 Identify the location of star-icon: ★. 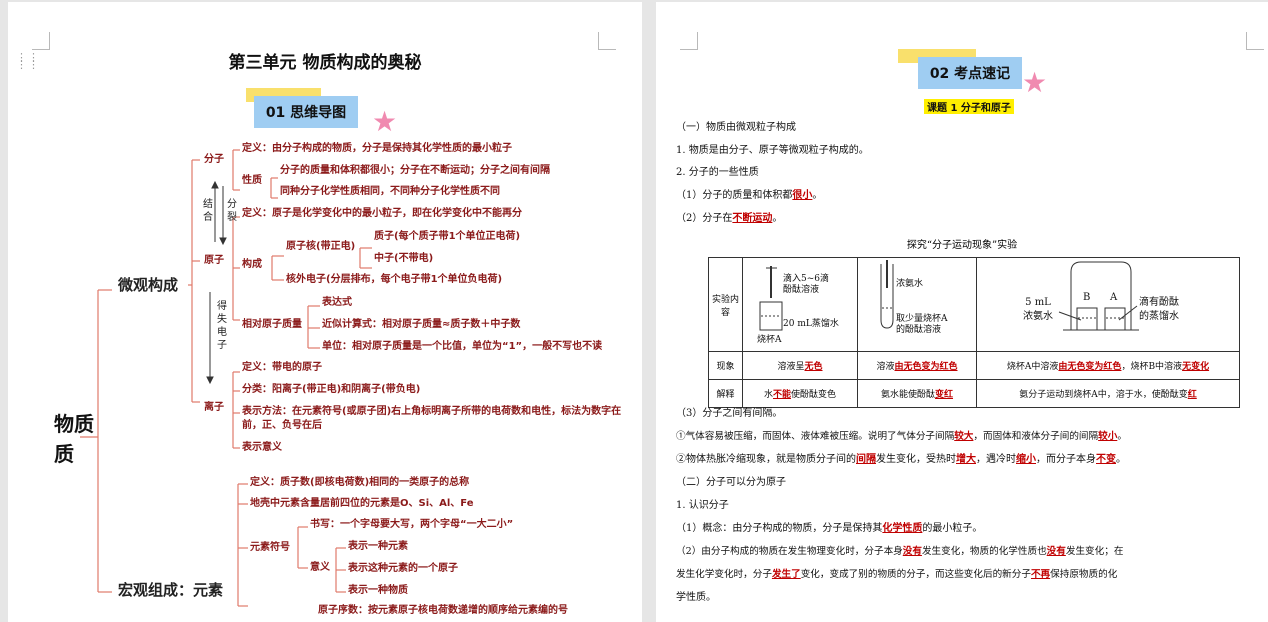
(1035, 82).